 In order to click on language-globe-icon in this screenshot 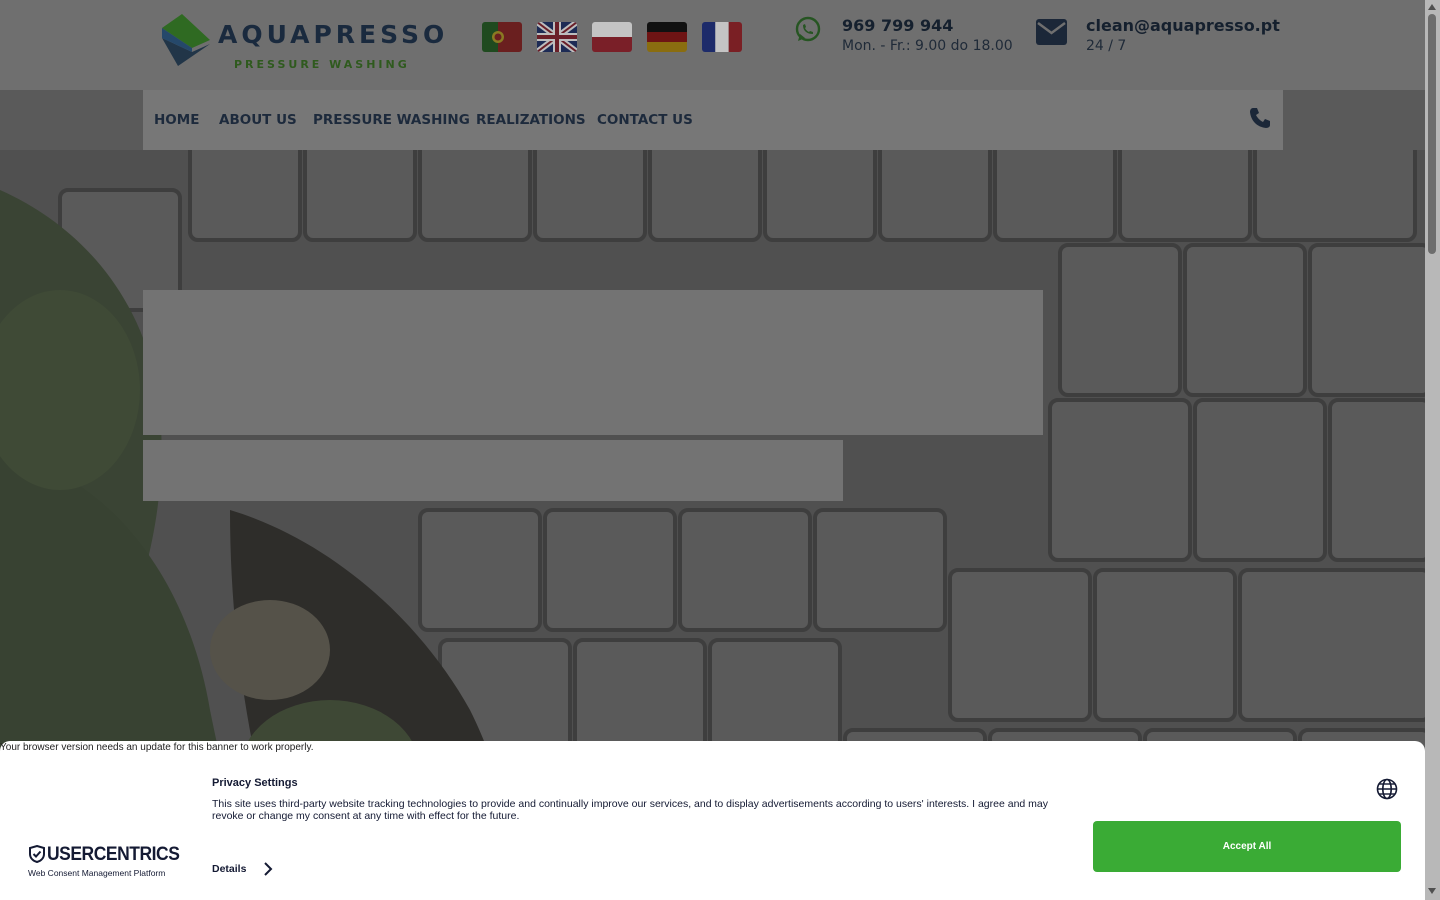, I will do `click(1387, 789)`.